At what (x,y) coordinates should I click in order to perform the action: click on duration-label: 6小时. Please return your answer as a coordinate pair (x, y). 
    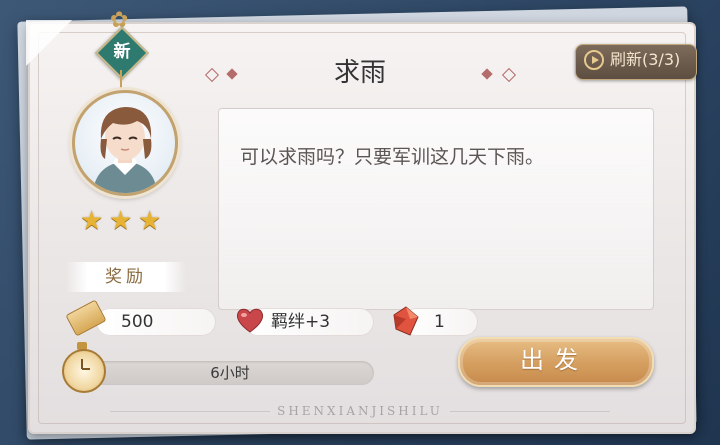
    Looking at the image, I should click on (230, 373).